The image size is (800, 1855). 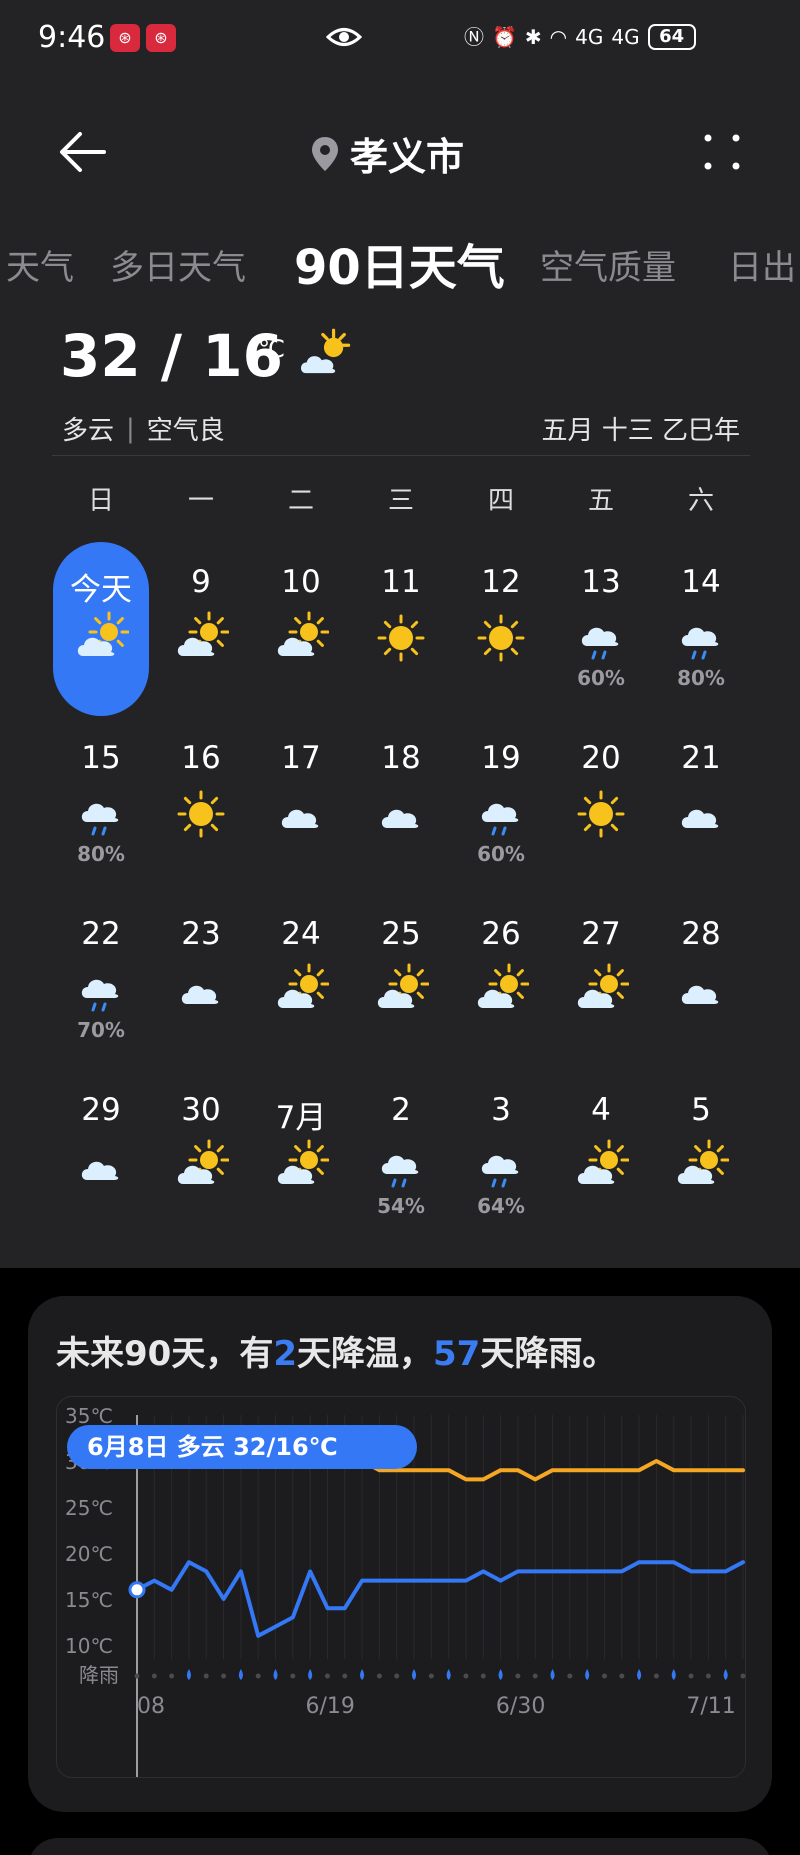 I want to click on cooling-days-count: 2, so click(x=285, y=1354).